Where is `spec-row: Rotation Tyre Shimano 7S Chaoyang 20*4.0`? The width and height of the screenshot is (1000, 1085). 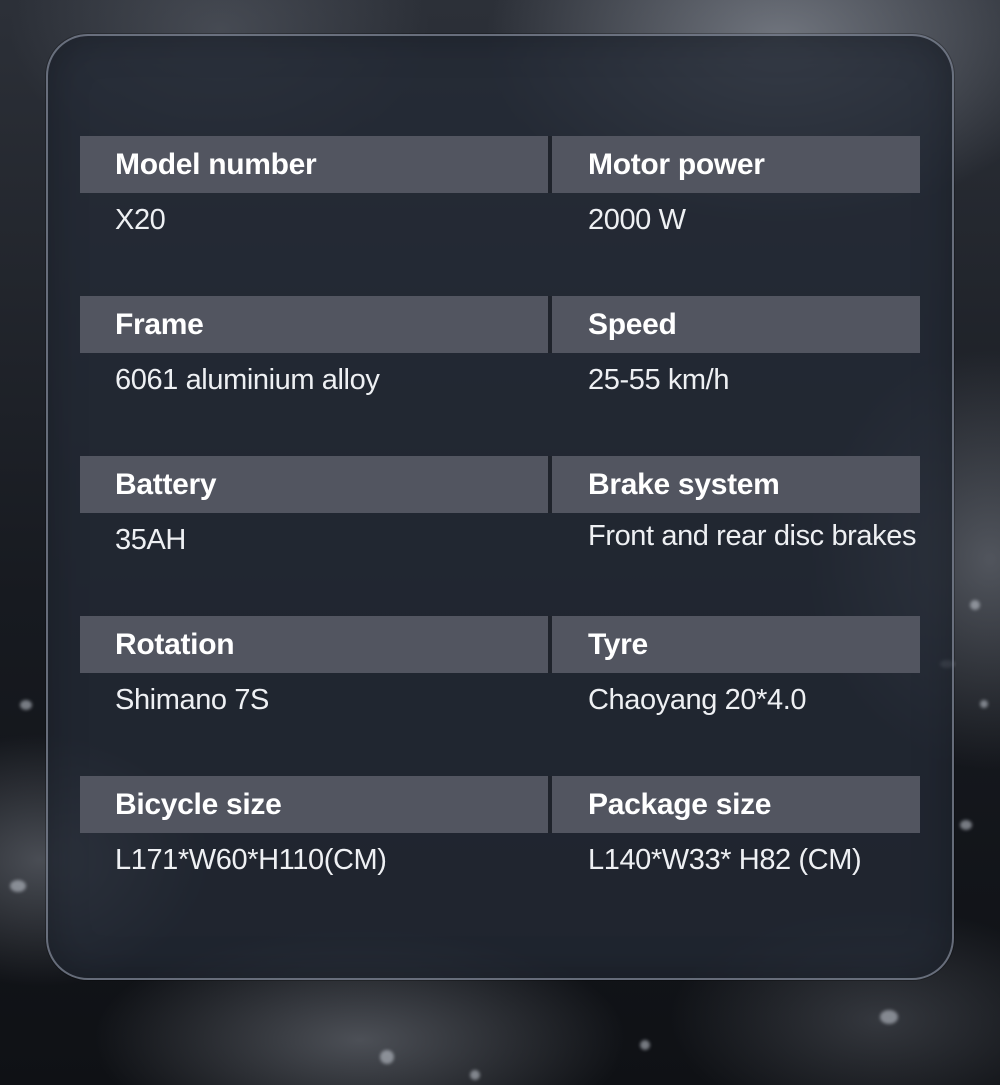 spec-row: Rotation Tyre Shimano 7S Chaoyang 20*4.0 is located at coordinates (500, 696).